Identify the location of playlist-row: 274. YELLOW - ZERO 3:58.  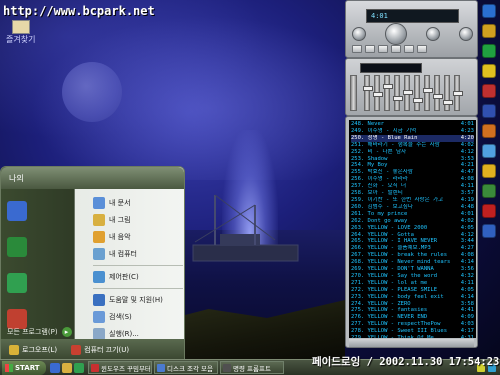
(412, 304).